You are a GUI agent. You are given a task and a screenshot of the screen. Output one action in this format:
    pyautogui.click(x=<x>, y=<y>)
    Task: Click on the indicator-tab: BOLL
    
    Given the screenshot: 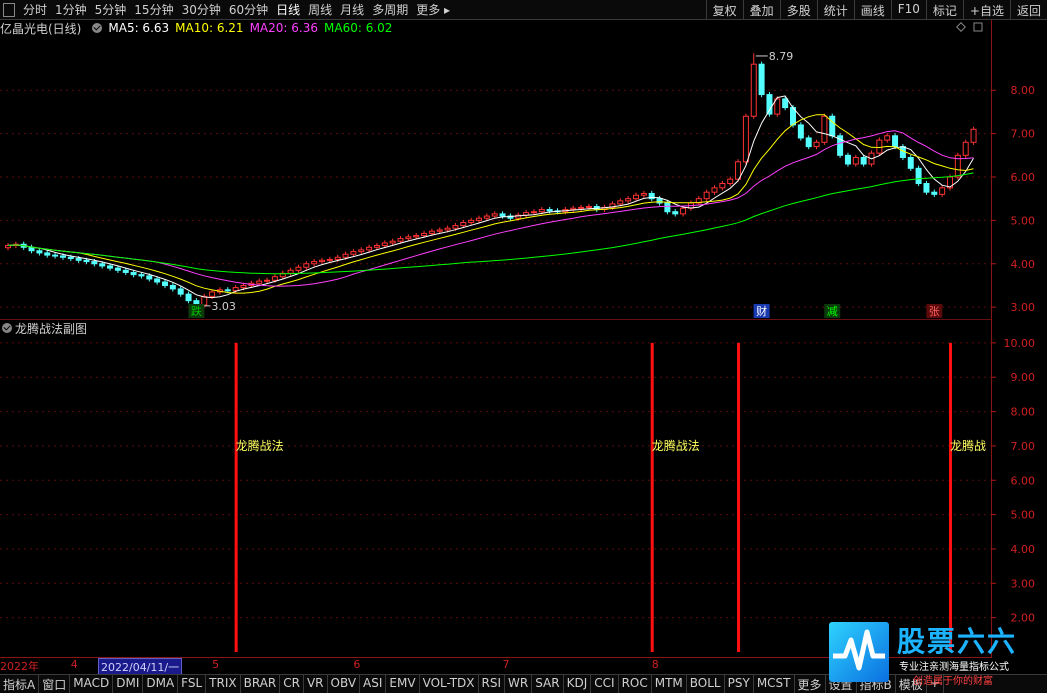 What is the action you would take?
    pyautogui.click(x=706, y=684)
    